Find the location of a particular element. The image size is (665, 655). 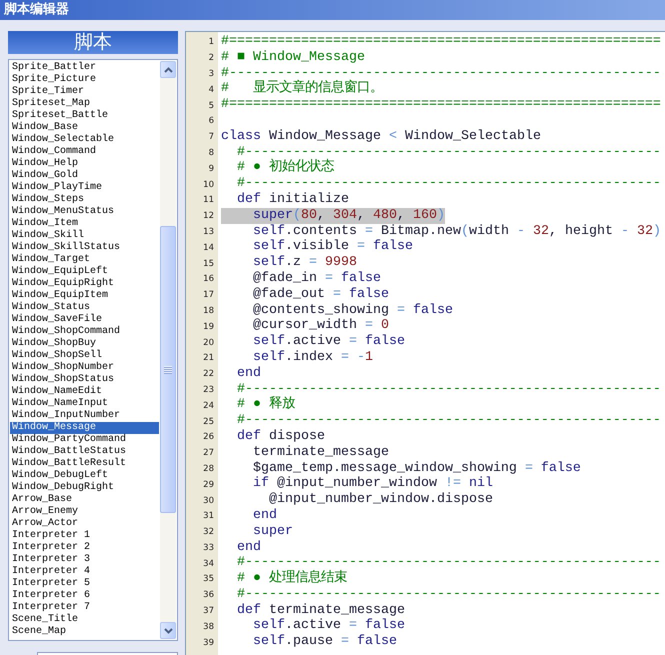

script-item: Window_Item is located at coordinates (84, 224).